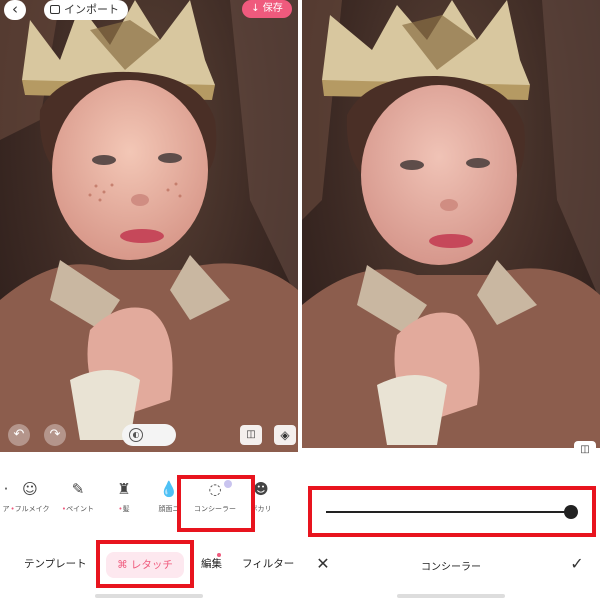  Describe the element at coordinates (268, 564) in the screenshot. I see `tab-filter: フィルター` at that location.